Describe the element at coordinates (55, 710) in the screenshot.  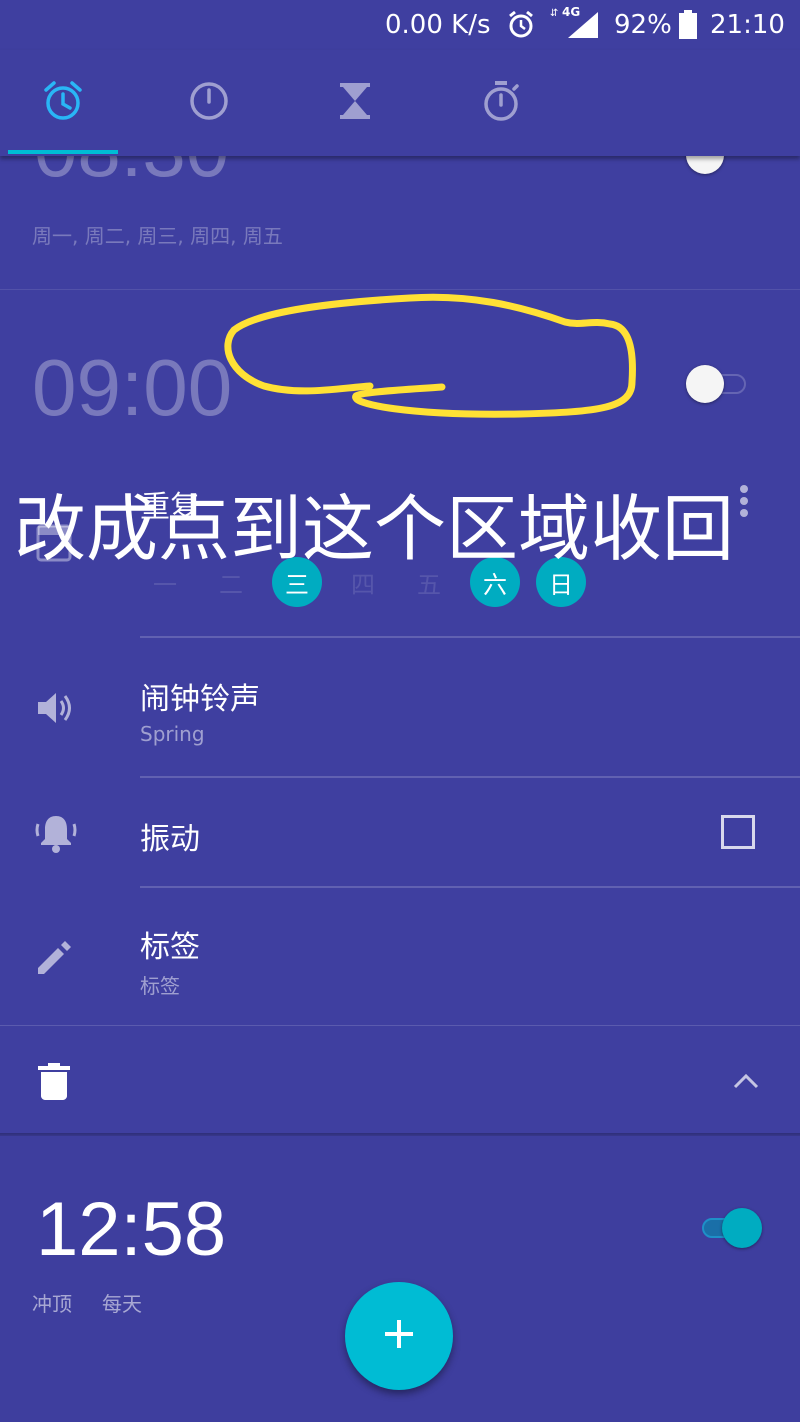
I see `volume-icon` at that location.